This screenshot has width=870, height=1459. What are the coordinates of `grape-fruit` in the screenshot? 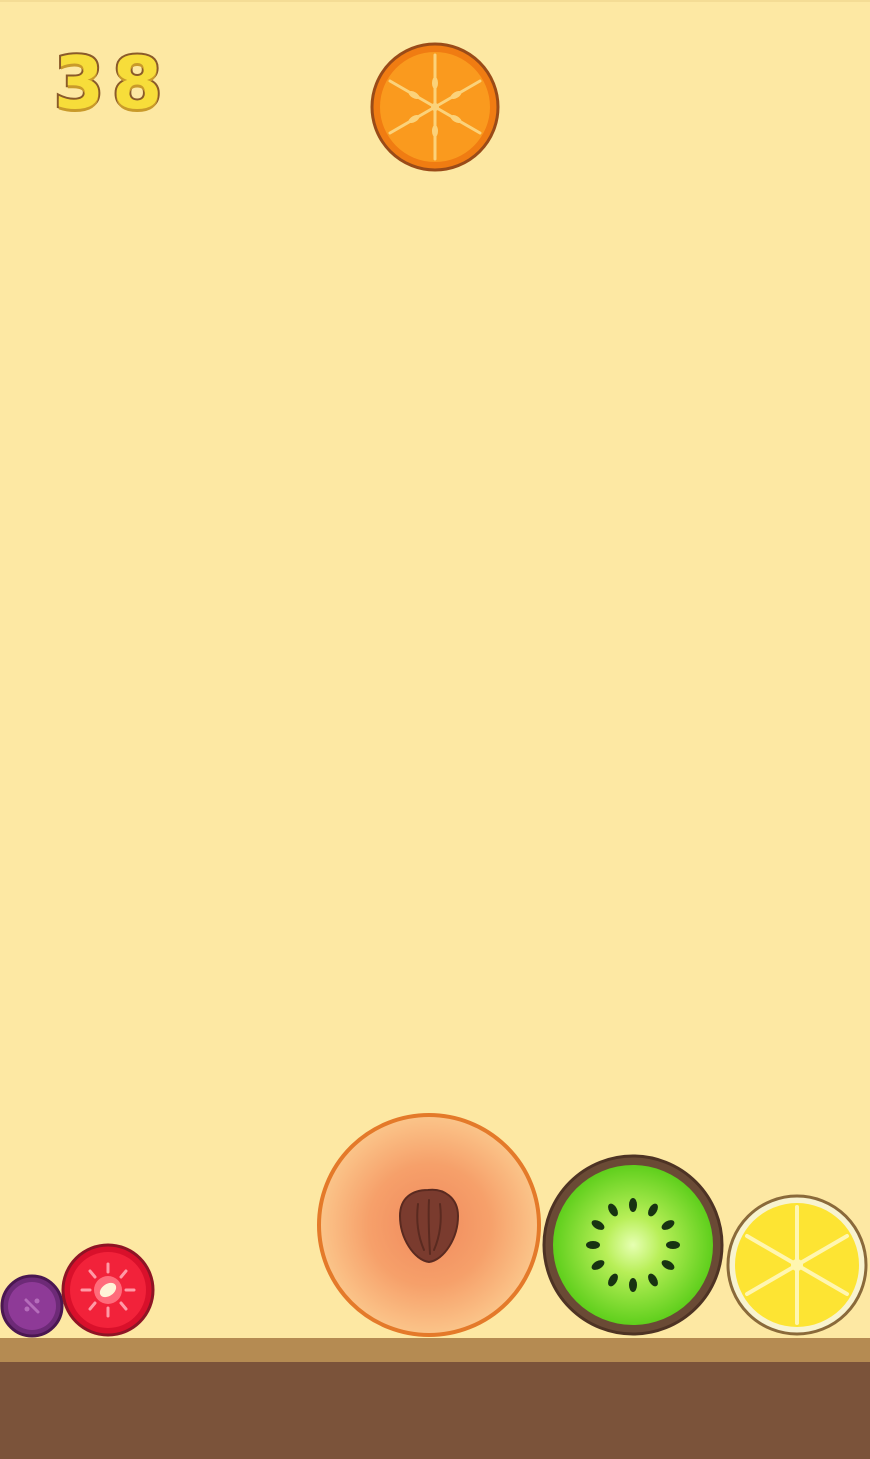 It's located at (32, 1306).